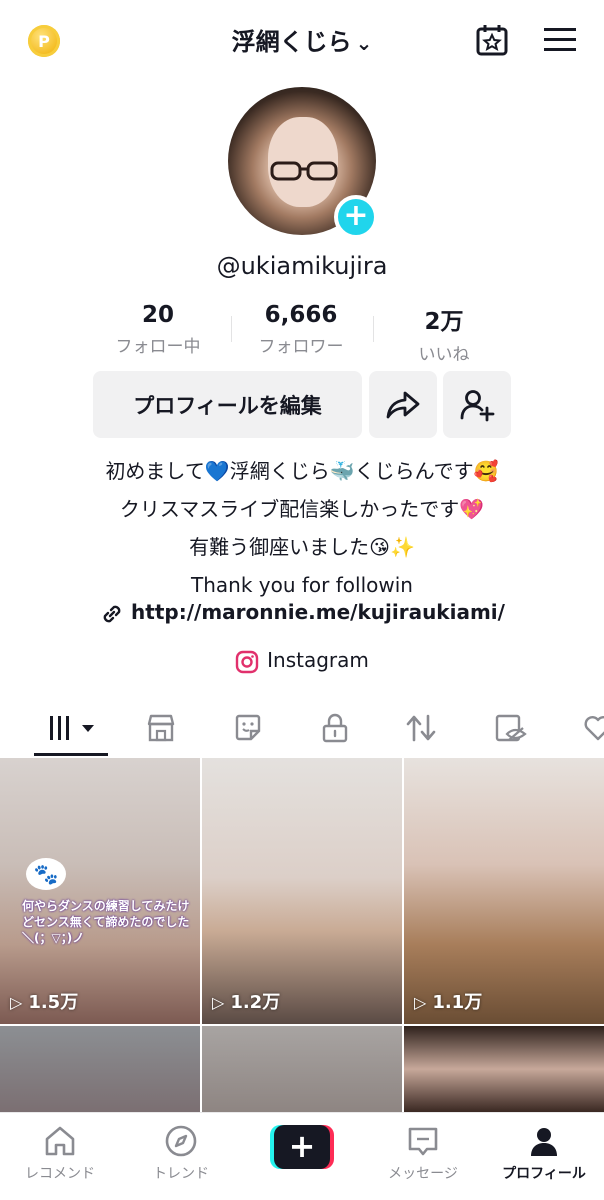  I want to click on create-plus-icon: +, so click(302, 1147).